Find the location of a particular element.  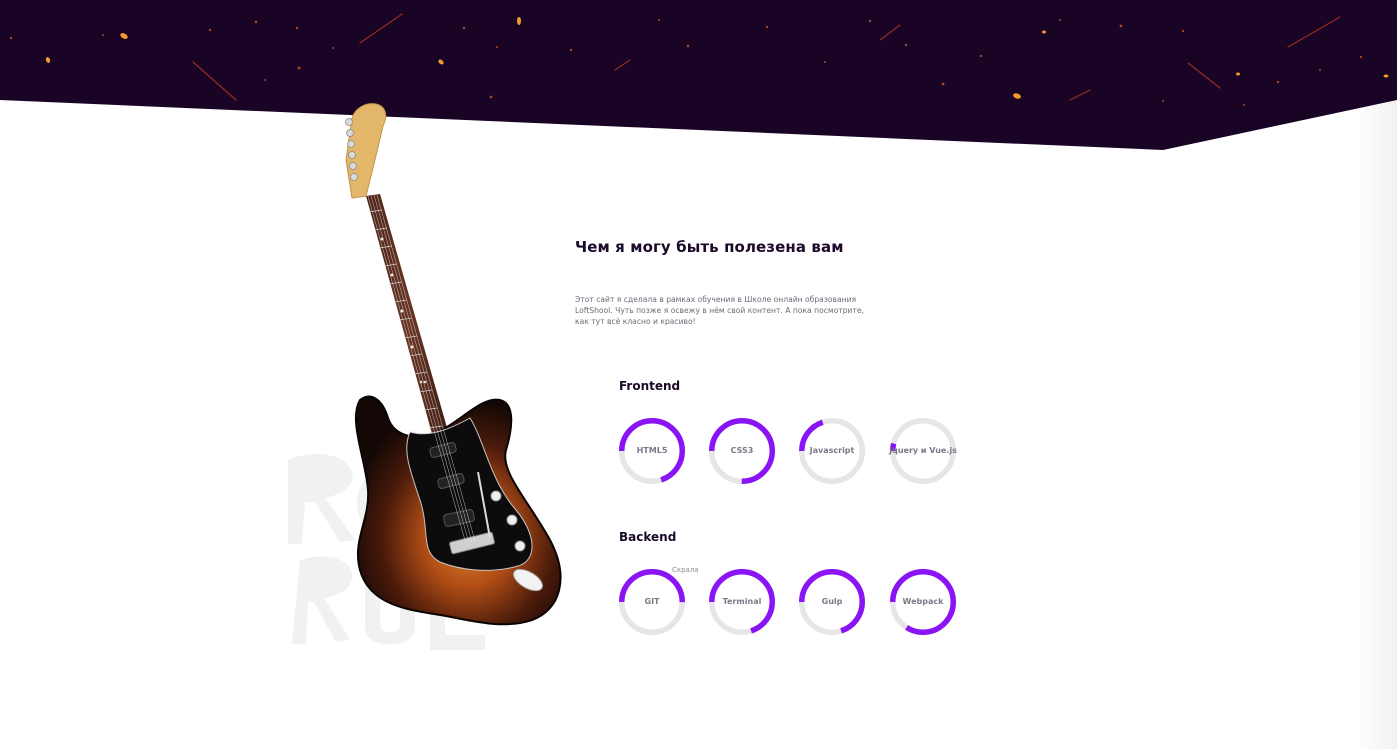

skill-css3: CSS3 is located at coordinates (742, 451).